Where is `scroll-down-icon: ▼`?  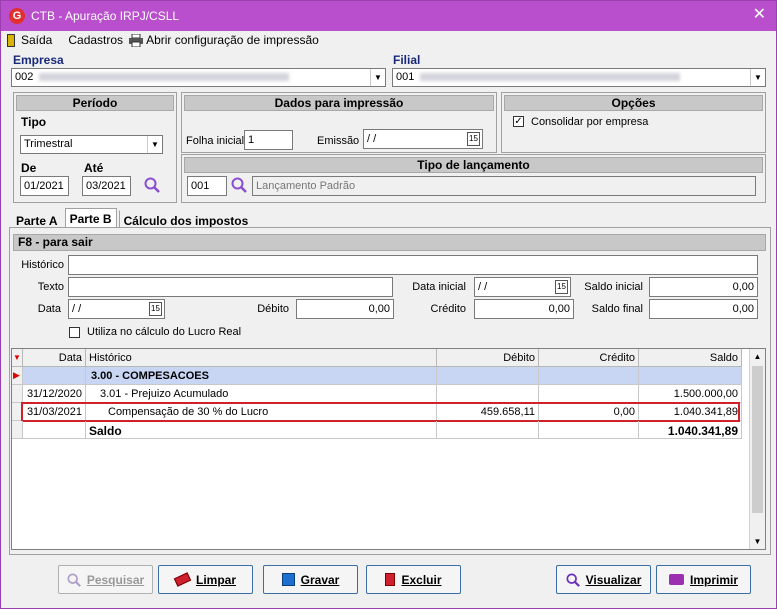
scroll-down-icon: ▼ is located at coordinates (757, 541).